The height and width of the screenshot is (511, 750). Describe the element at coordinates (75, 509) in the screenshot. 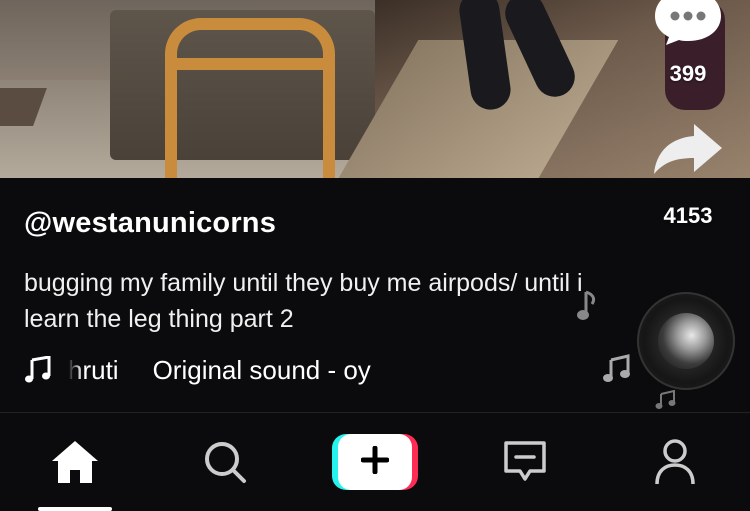

I see `active-tab-indicator` at that location.